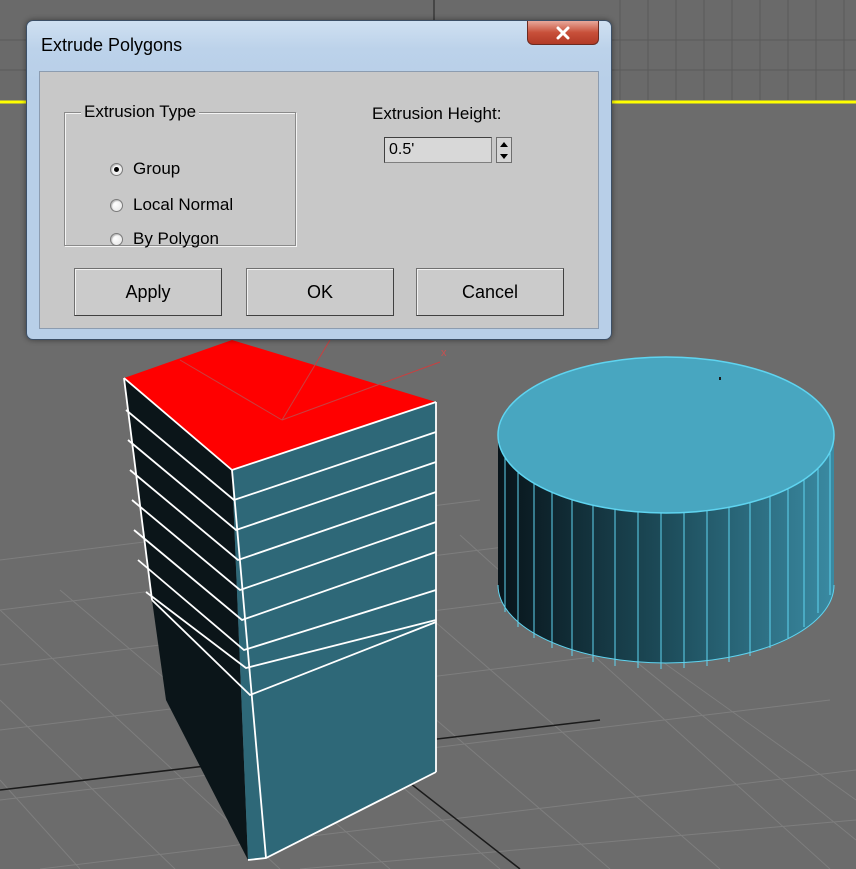 The image size is (856, 869). Describe the element at coordinates (320, 292) in the screenshot. I see `ok-button: OK` at that location.